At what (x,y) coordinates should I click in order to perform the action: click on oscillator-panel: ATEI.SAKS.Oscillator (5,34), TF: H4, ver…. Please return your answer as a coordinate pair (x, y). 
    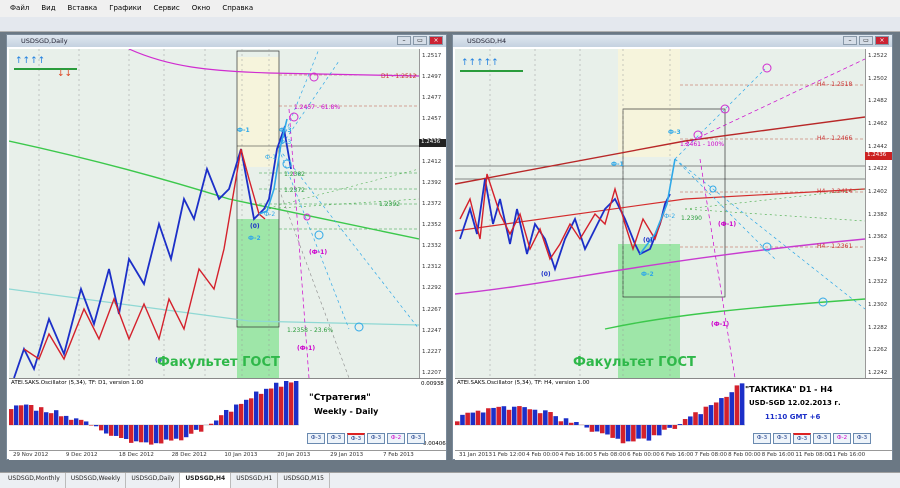
    Looking at the image, I should click on (673, 414).